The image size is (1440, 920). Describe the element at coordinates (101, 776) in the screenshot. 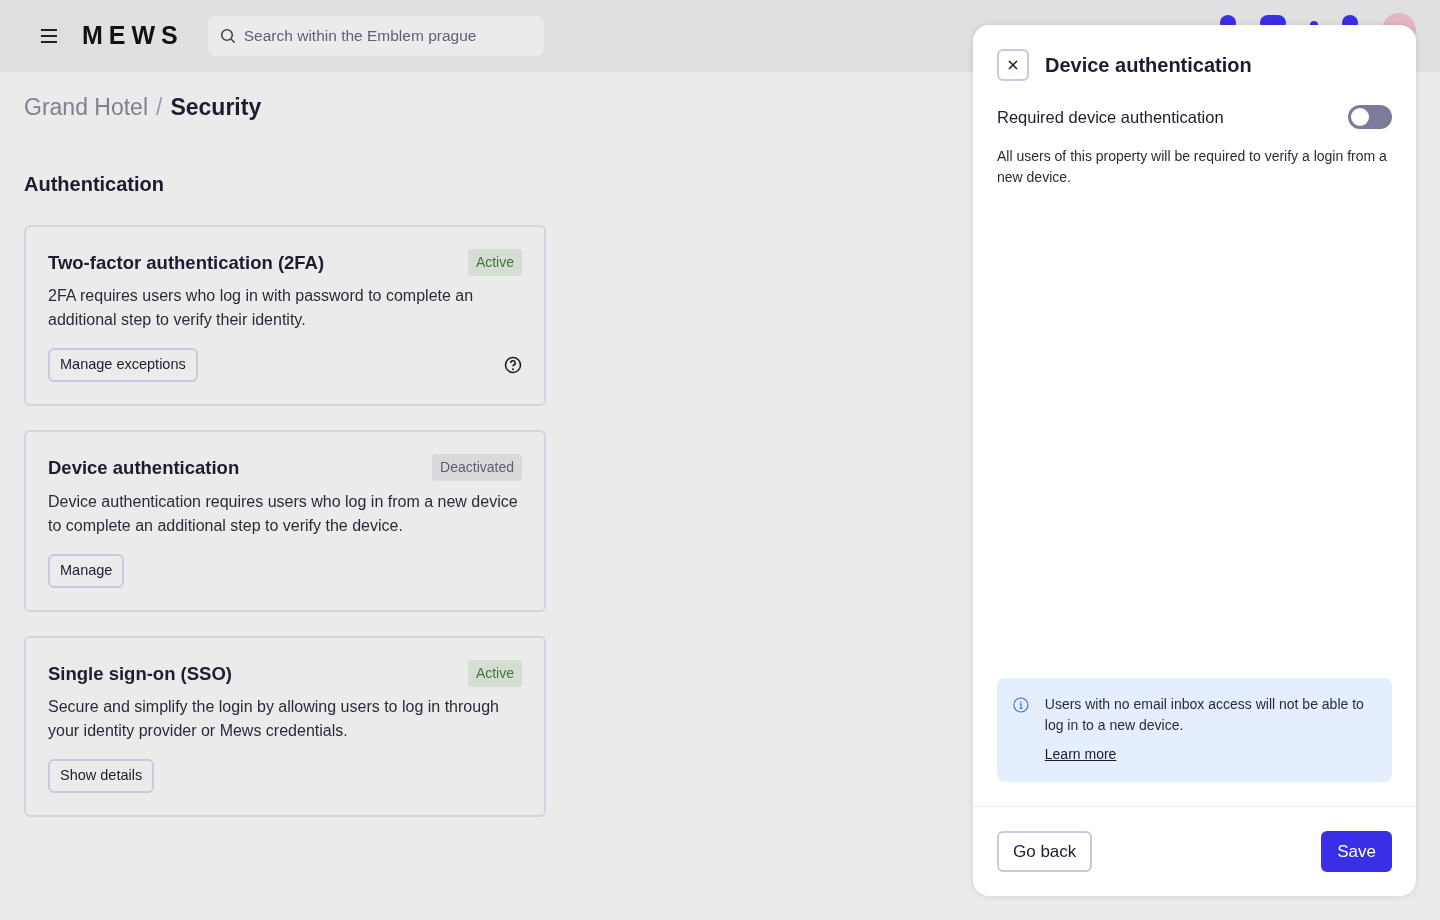

I see `card-button: Show details` at that location.